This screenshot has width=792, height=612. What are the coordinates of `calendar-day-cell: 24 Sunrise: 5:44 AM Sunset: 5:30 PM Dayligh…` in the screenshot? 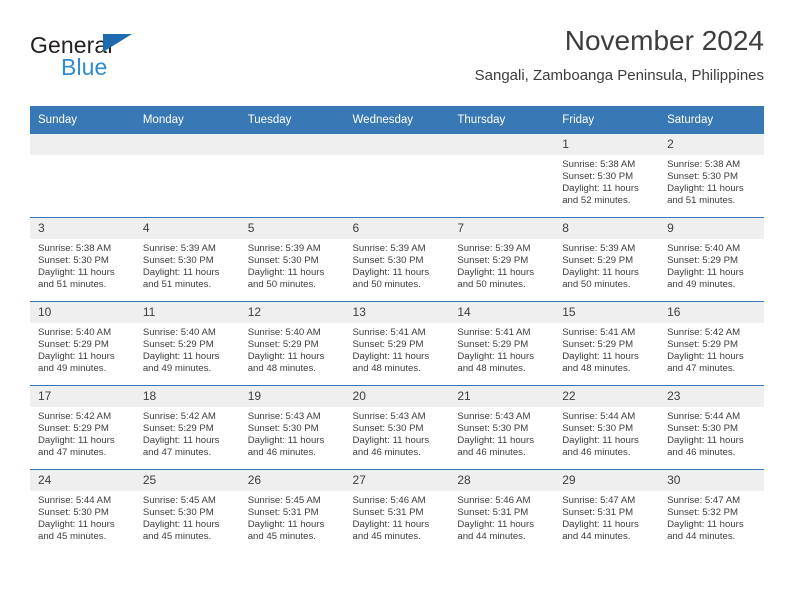 It's located at (82, 511).